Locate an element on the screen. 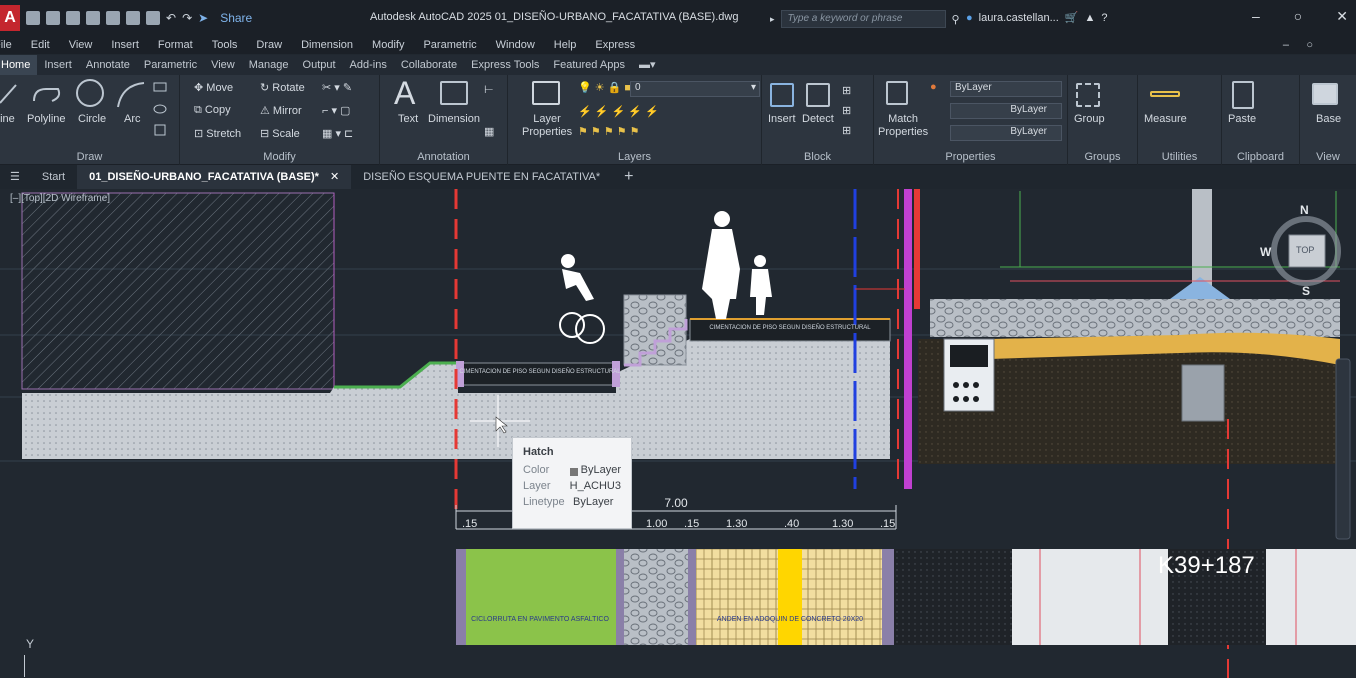 The width and height of the screenshot is (1356, 678). mirror-button: ⚠ Mirror is located at coordinates (281, 110).